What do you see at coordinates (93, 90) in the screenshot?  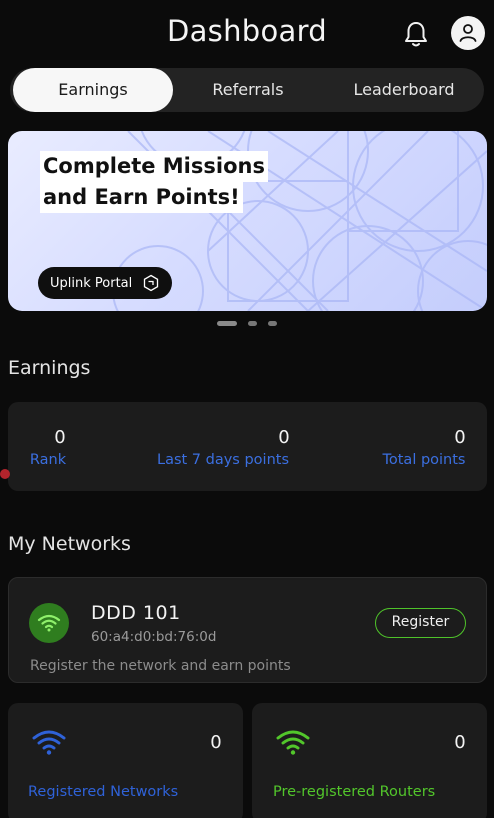 I see `tab-earnings: Earnings` at bounding box center [93, 90].